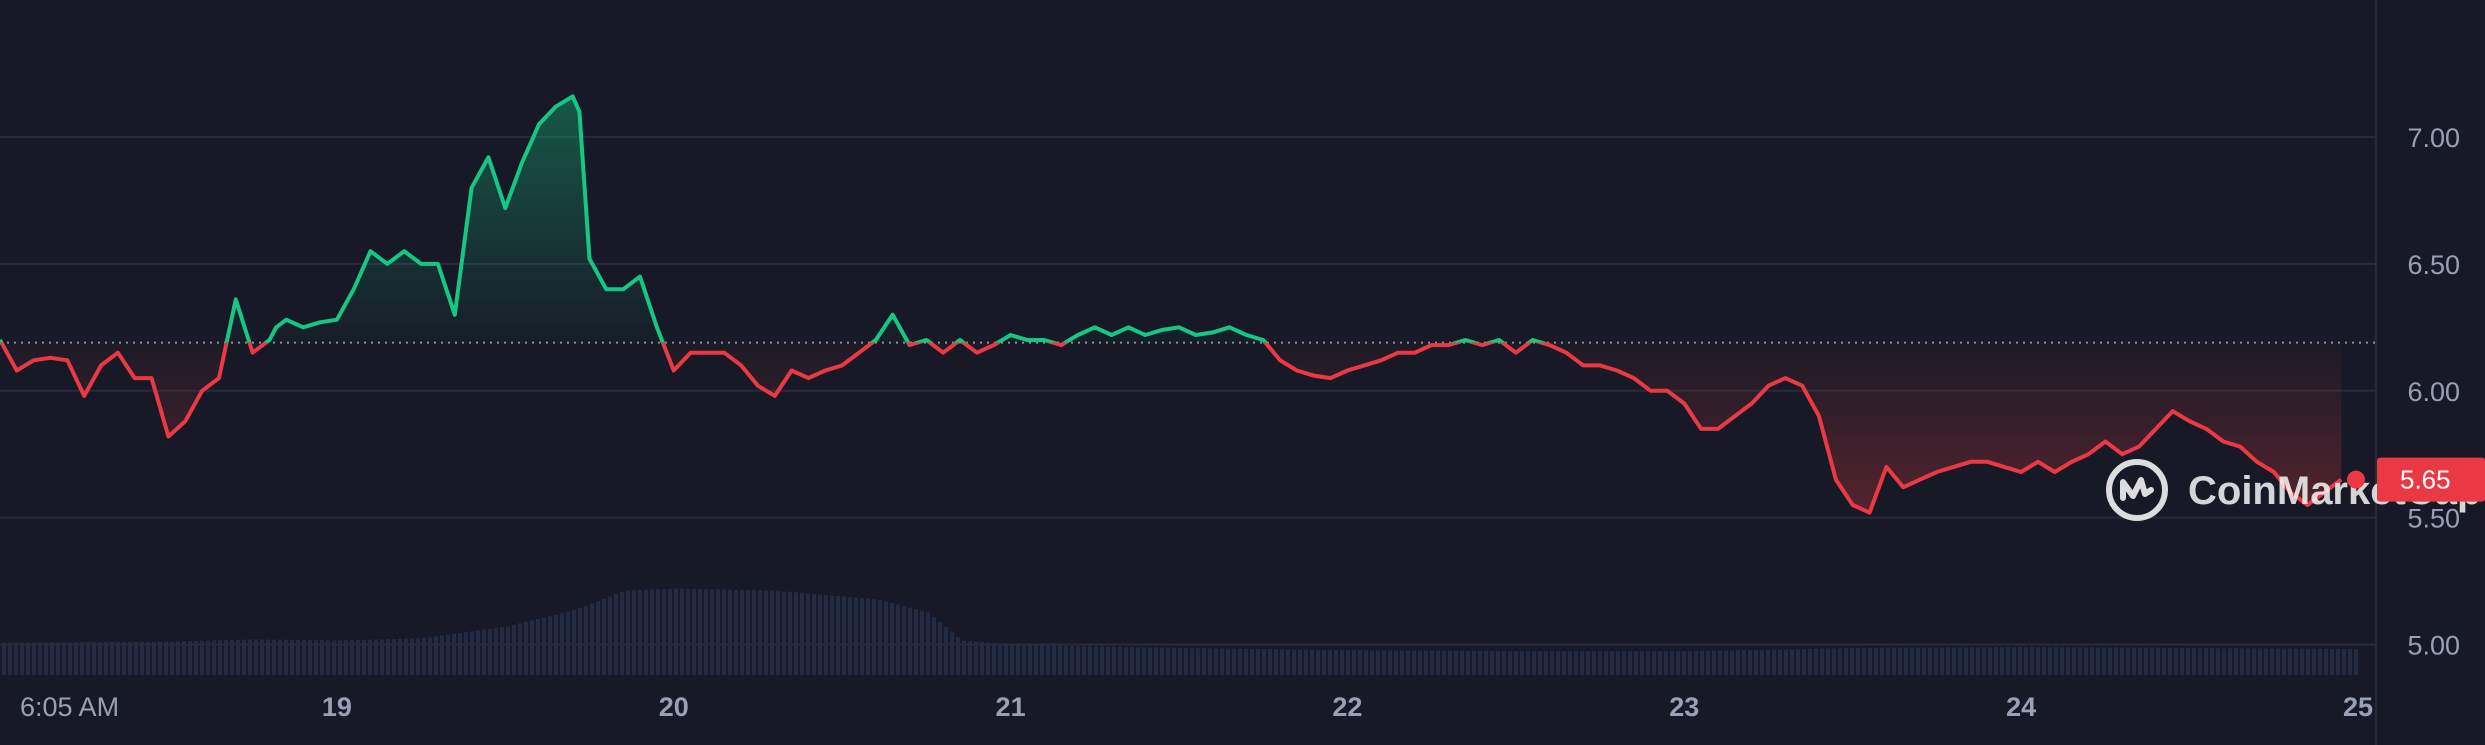 The height and width of the screenshot is (745, 2485). What do you see at coordinates (69, 707) in the screenshot?
I see `x-tick-label: 6:05 AM` at bounding box center [69, 707].